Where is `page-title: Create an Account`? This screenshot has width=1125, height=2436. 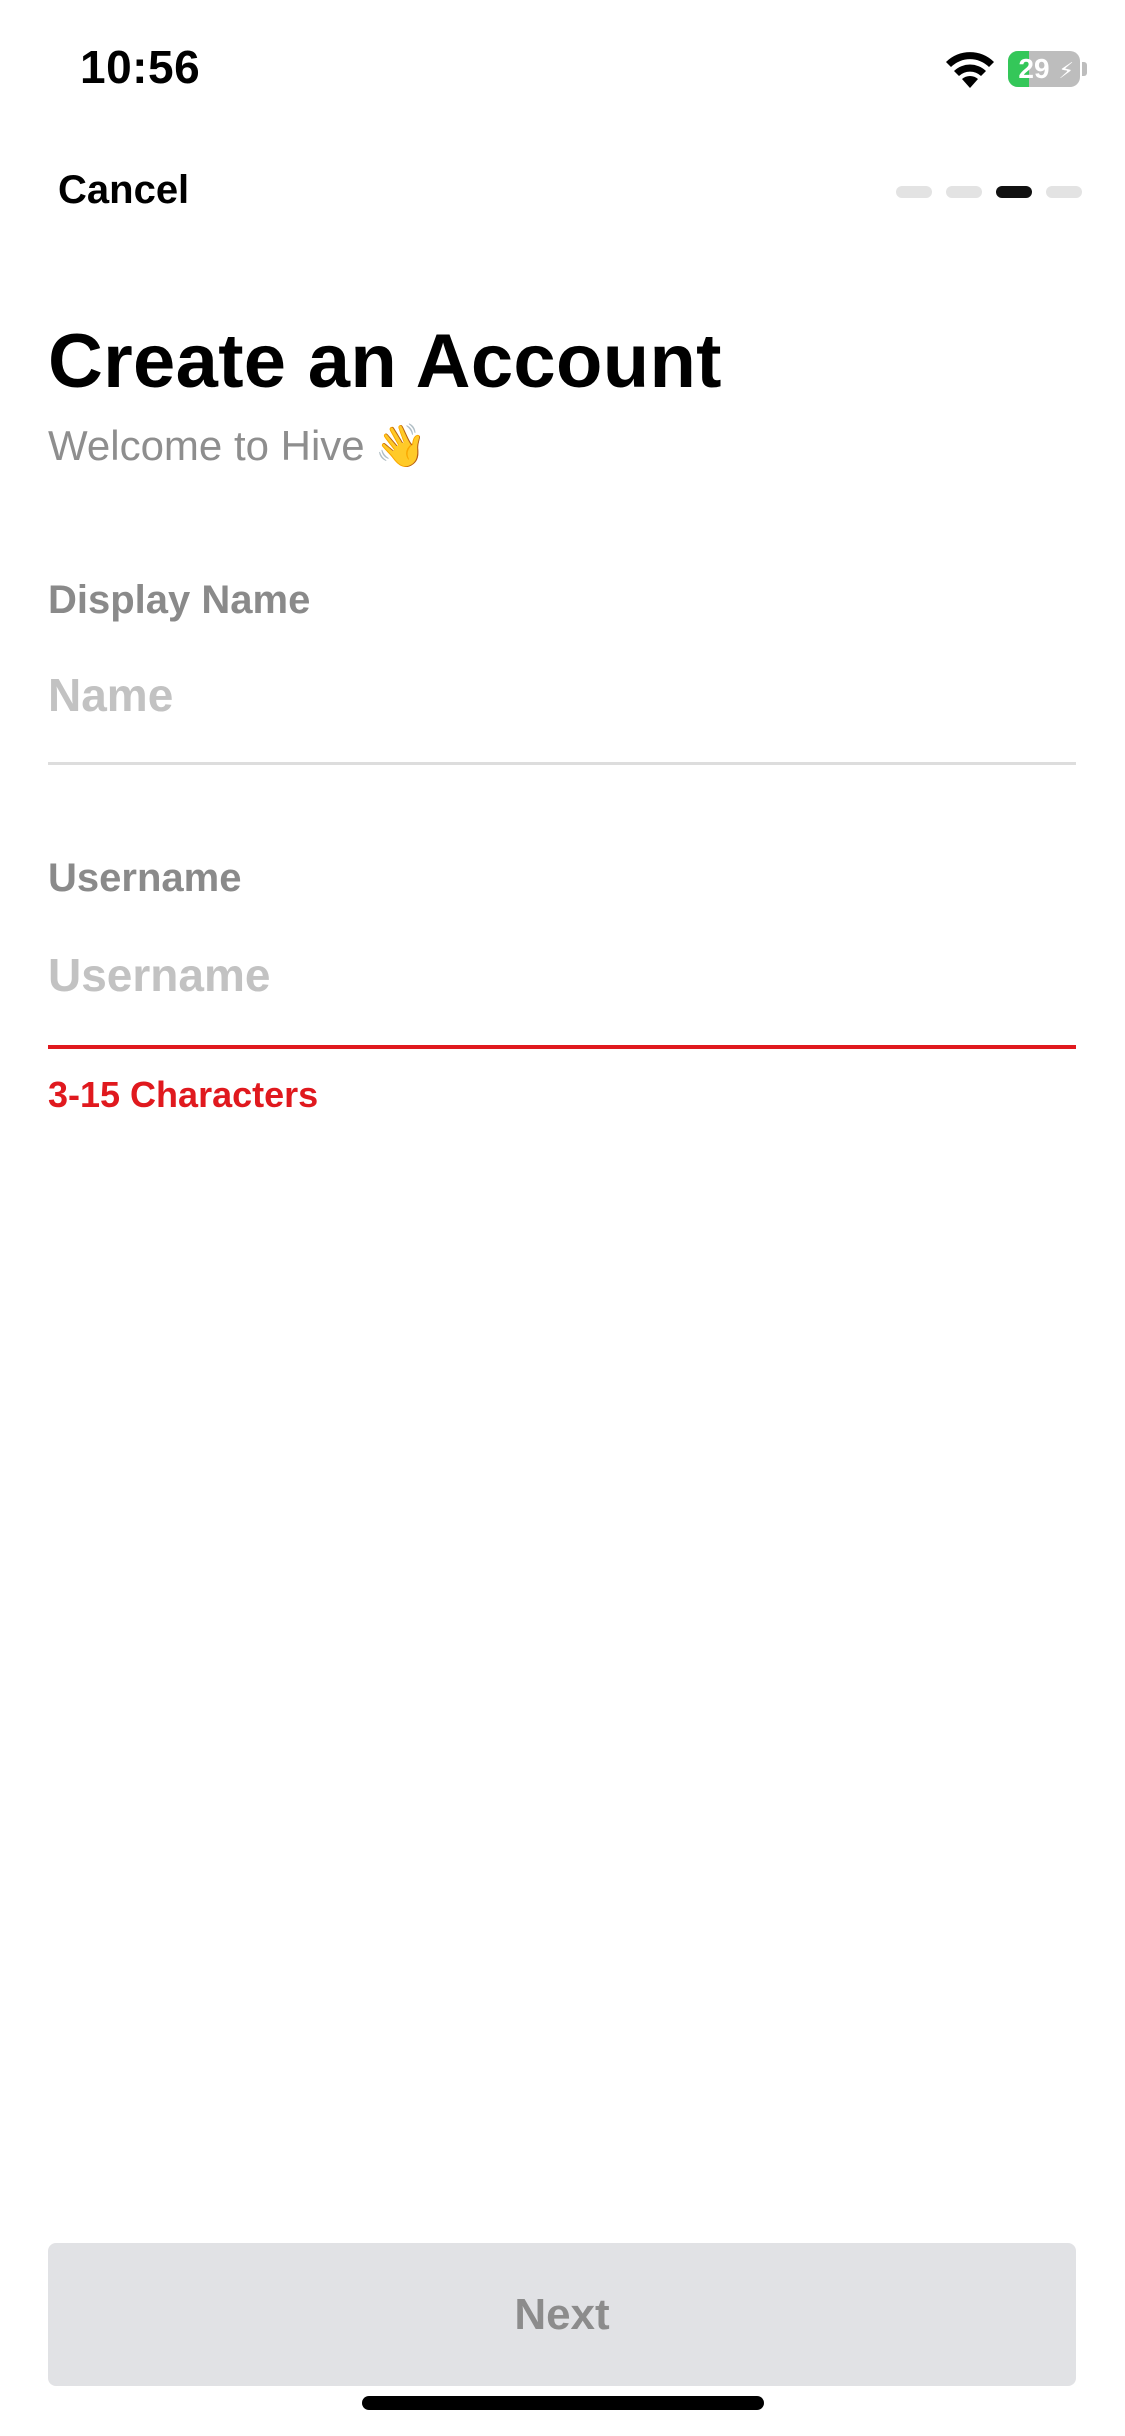
page-title: Create an Account is located at coordinates (385, 361).